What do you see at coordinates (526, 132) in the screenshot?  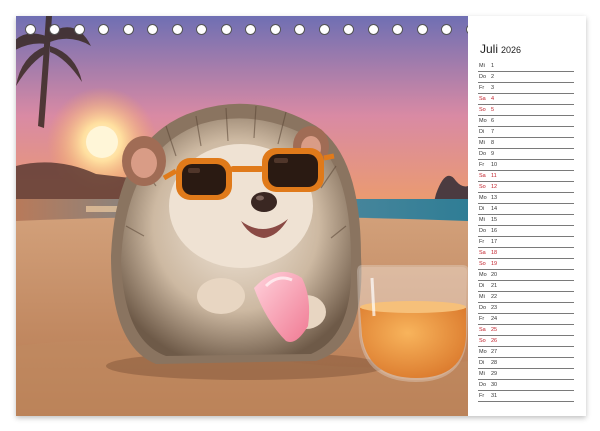 I see `day-row: Di 7` at bounding box center [526, 132].